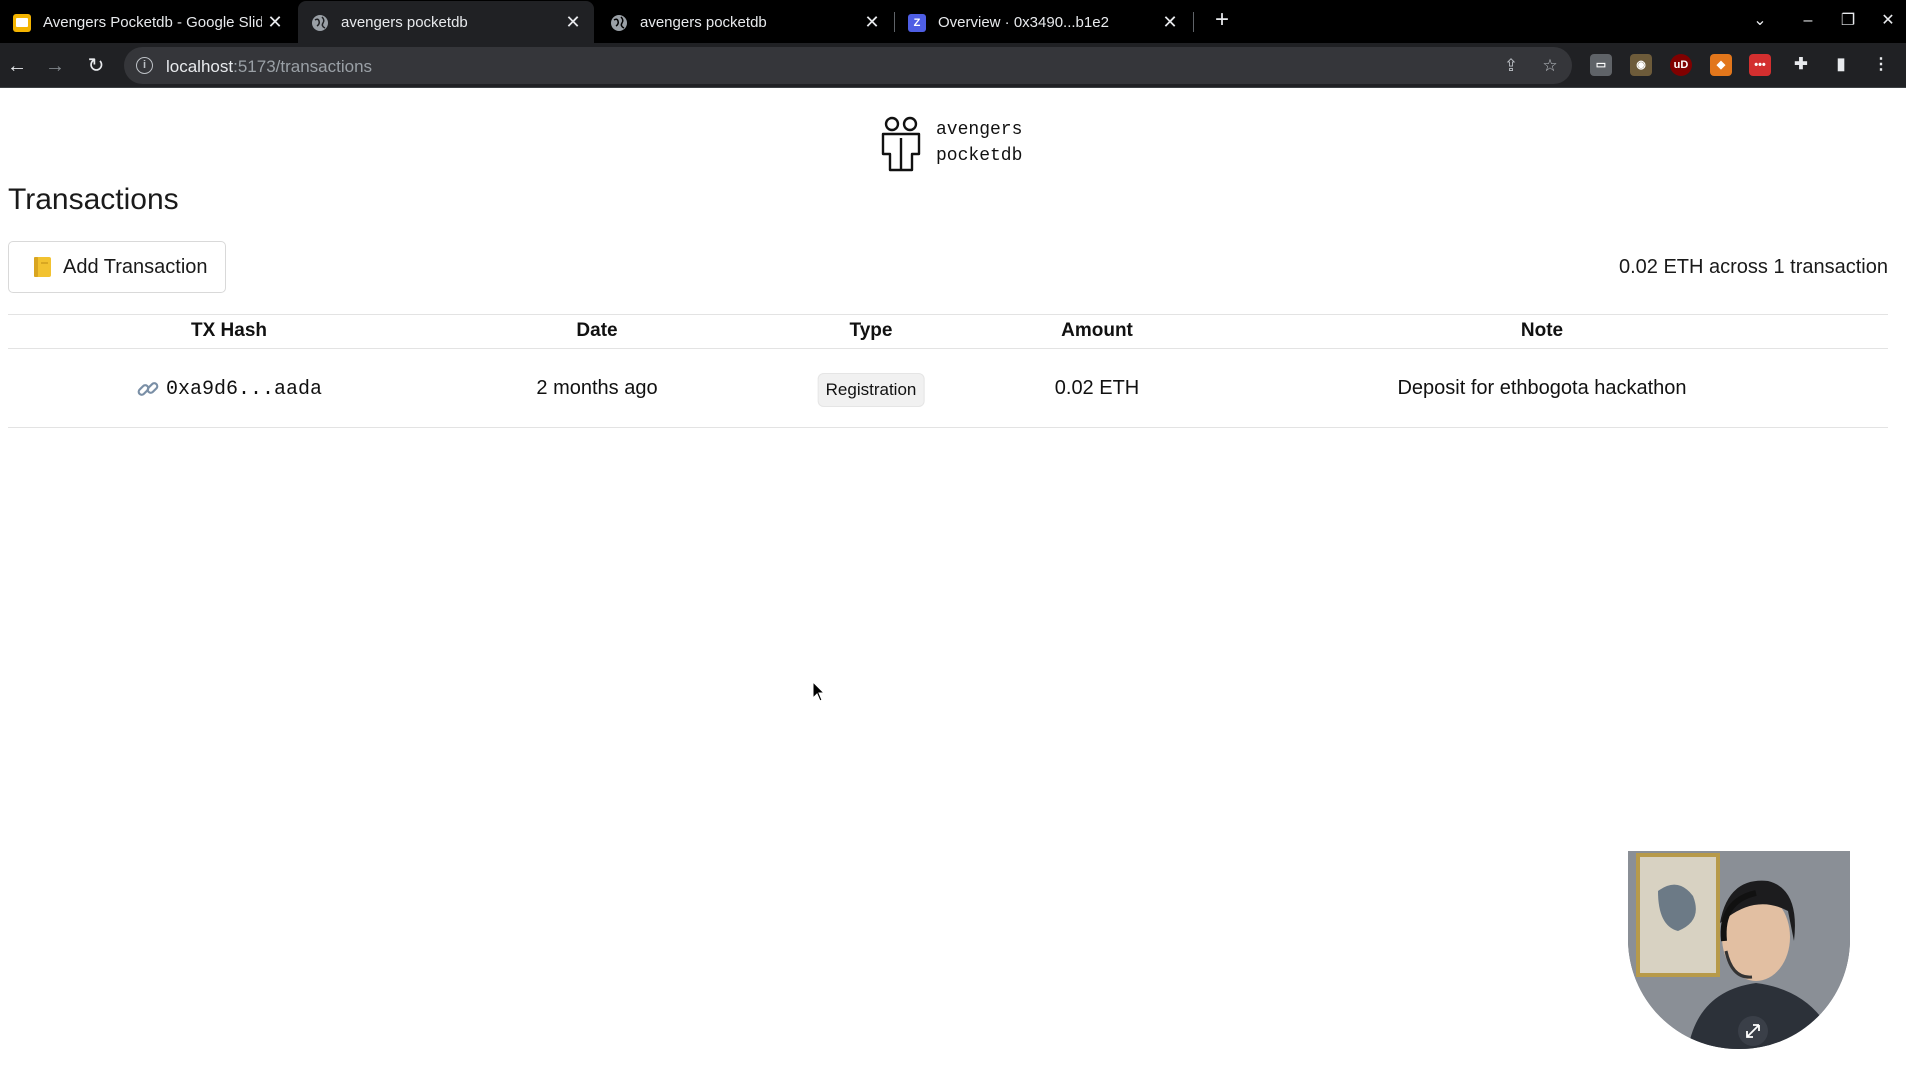  Describe the element at coordinates (901, 144) in the screenshot. I see `people-logo-icon` at that location.